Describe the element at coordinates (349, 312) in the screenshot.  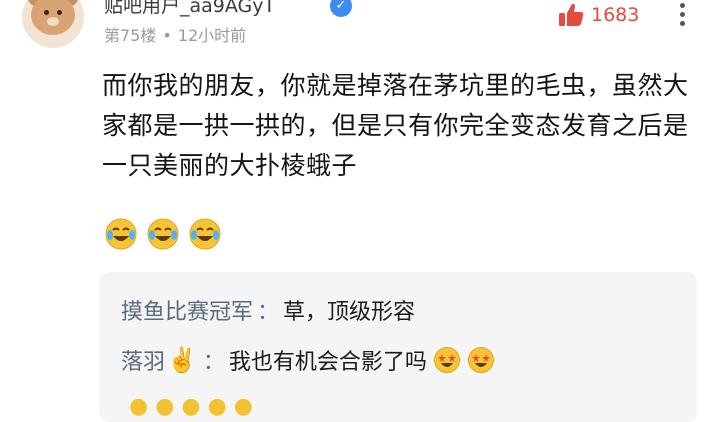
I see `reply-text: 草，顶级形容` at that location.